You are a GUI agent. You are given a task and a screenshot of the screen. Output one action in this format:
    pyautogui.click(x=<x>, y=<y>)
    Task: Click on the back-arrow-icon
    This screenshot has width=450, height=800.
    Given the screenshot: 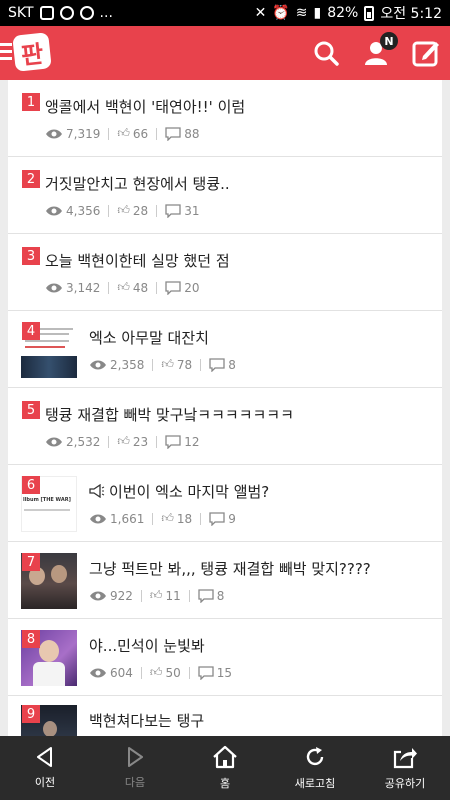 What is the action you would take?
    pyautogui.click(x=44, y=757)
    